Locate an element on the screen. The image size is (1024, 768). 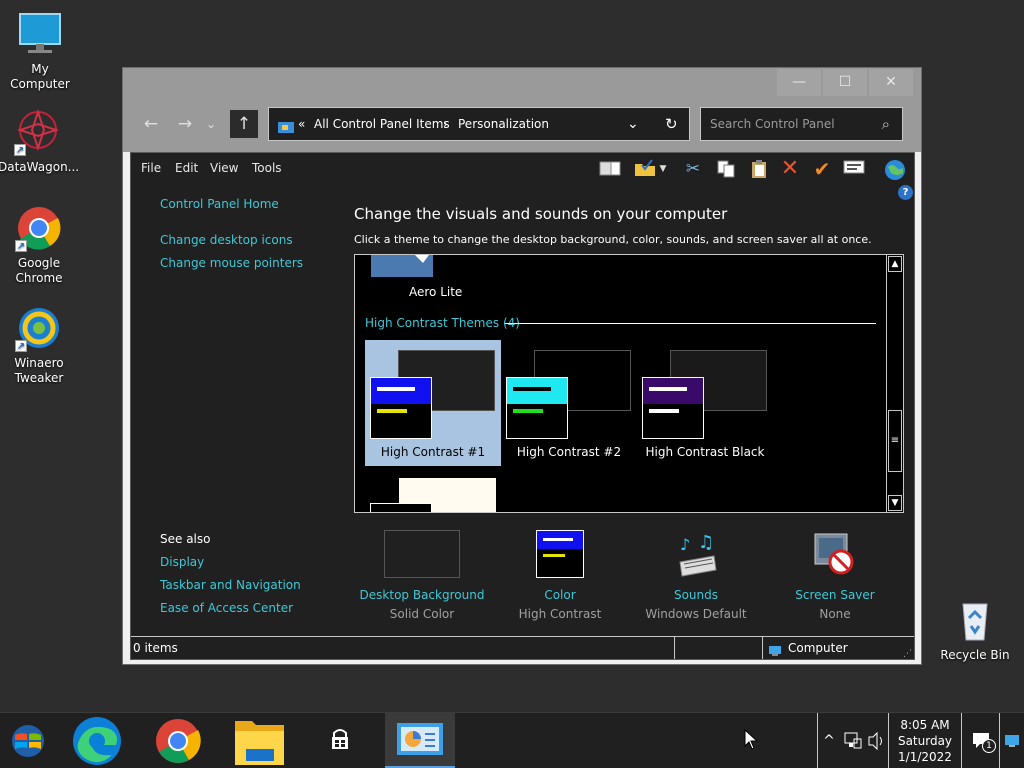
show-desktop-button is located at coordinates (1011, 740).